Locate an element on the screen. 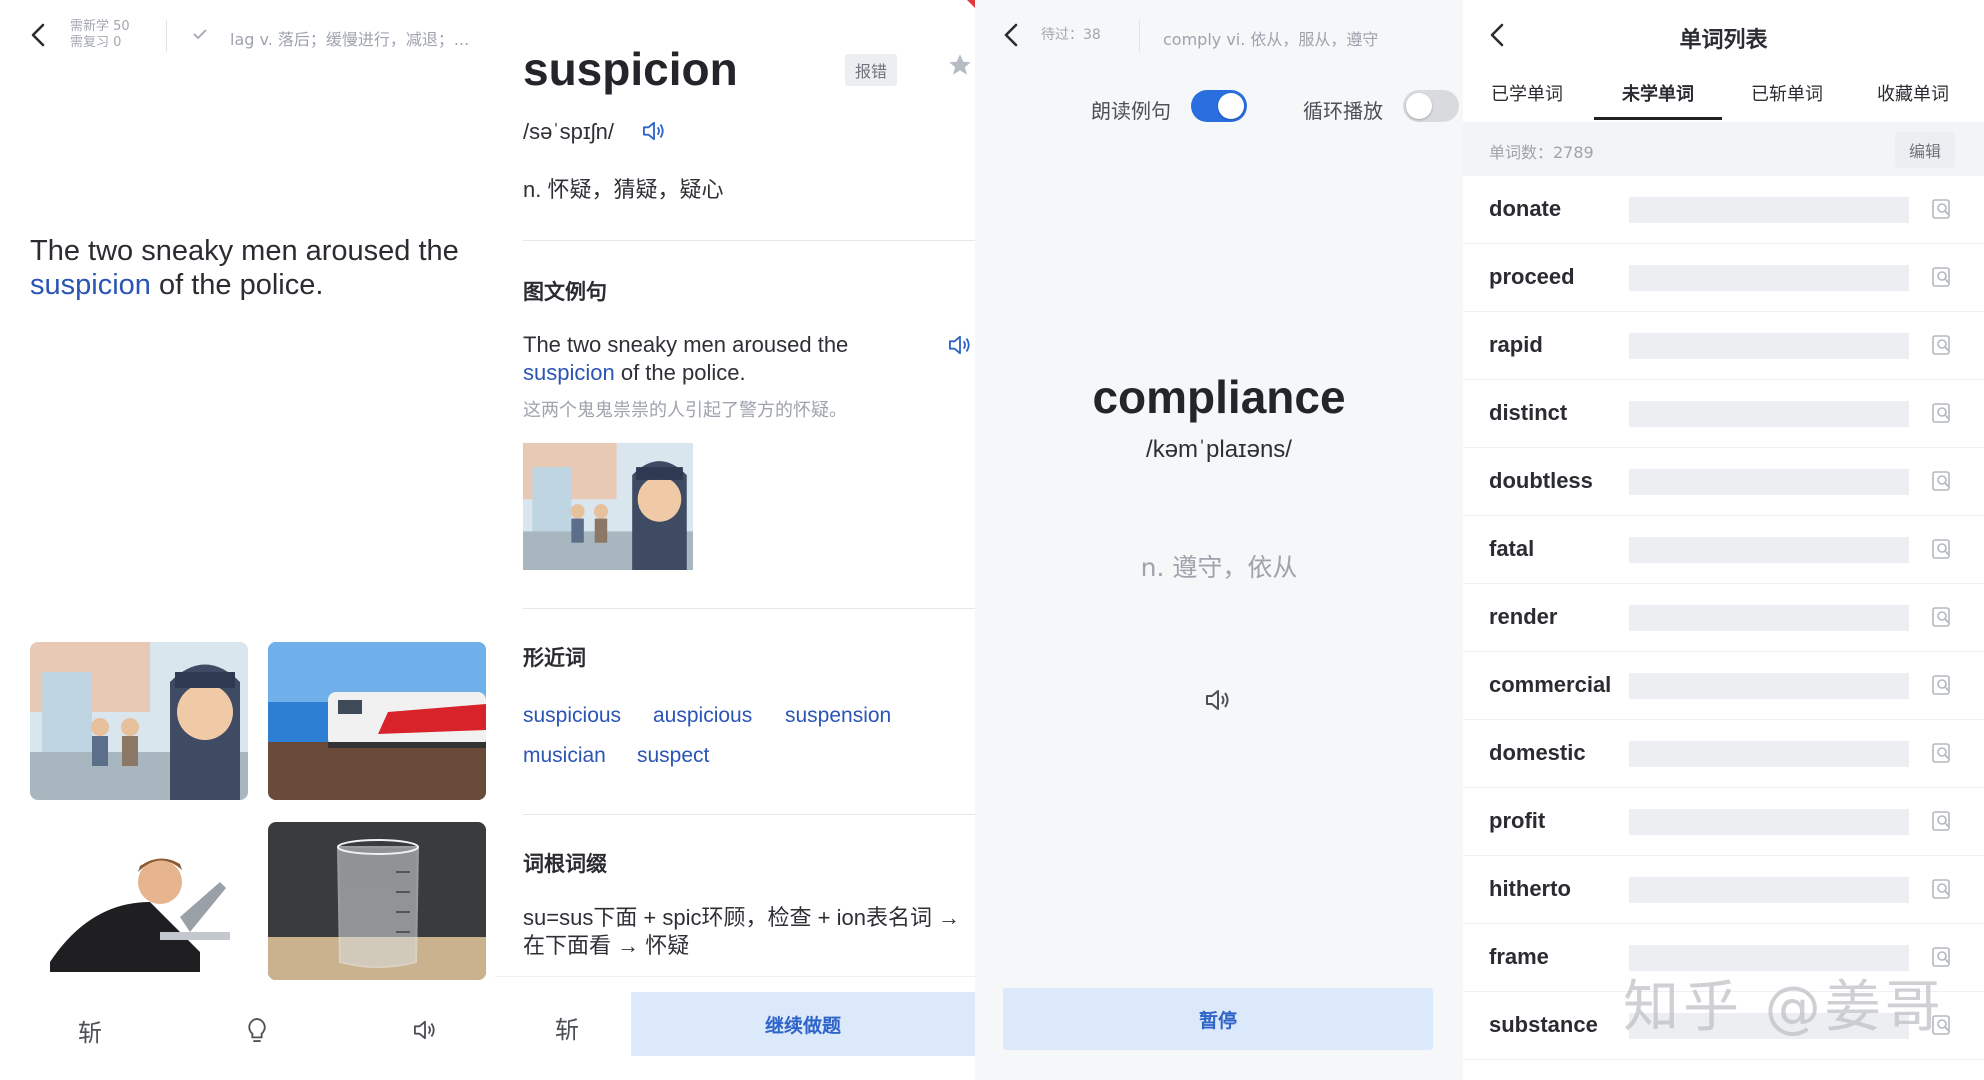 The height and width of the screenshot is (1080, 1984). new-words-count: 需新学 50 is located at coordinates (100, 26).